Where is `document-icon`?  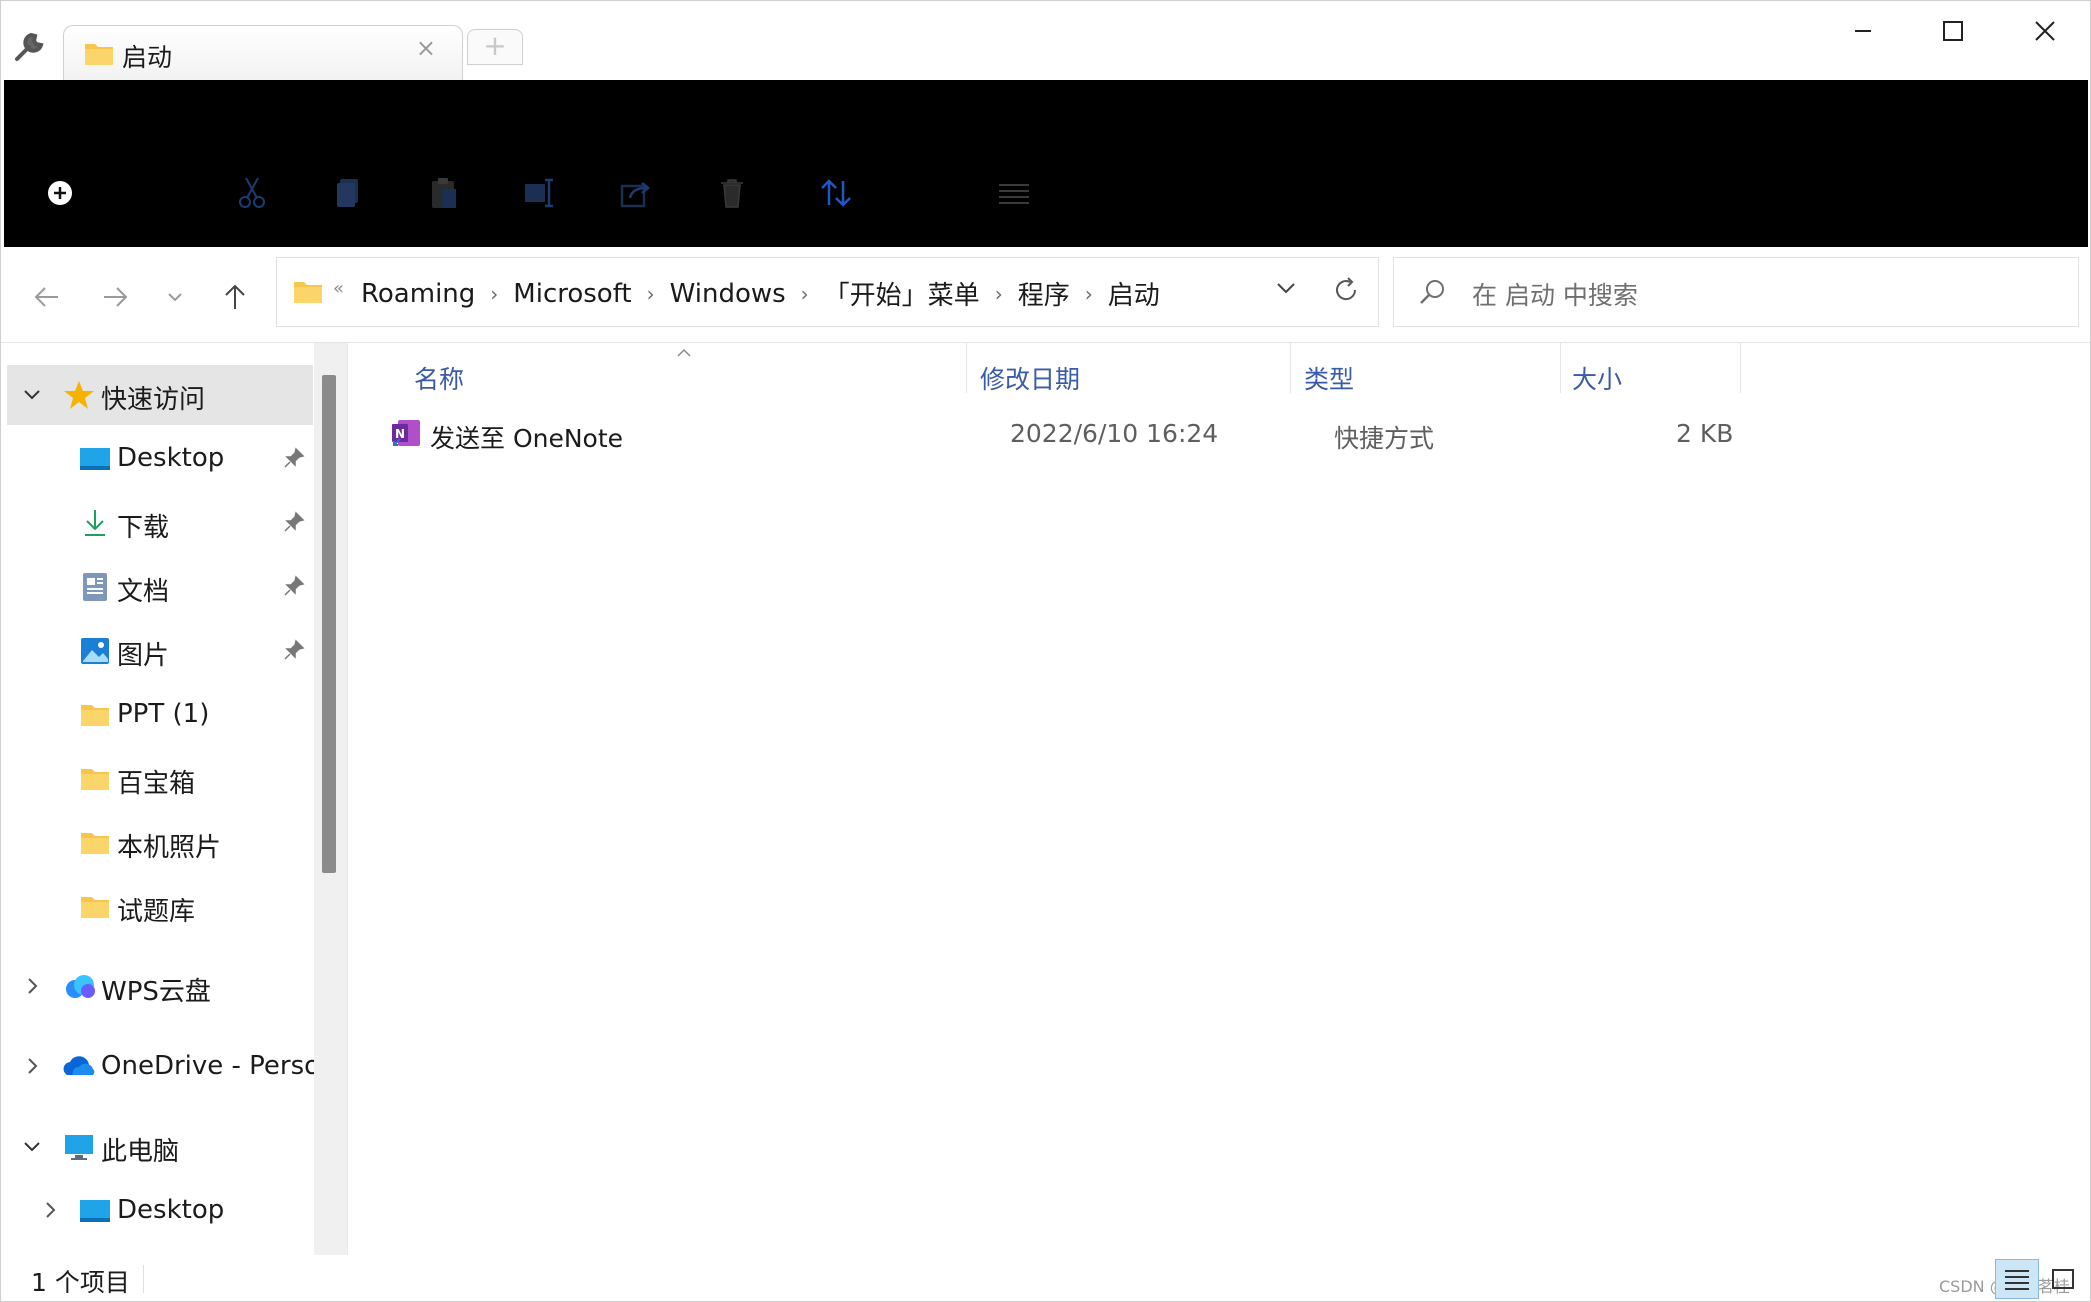 document-icon is located at coordinates (95, 587).